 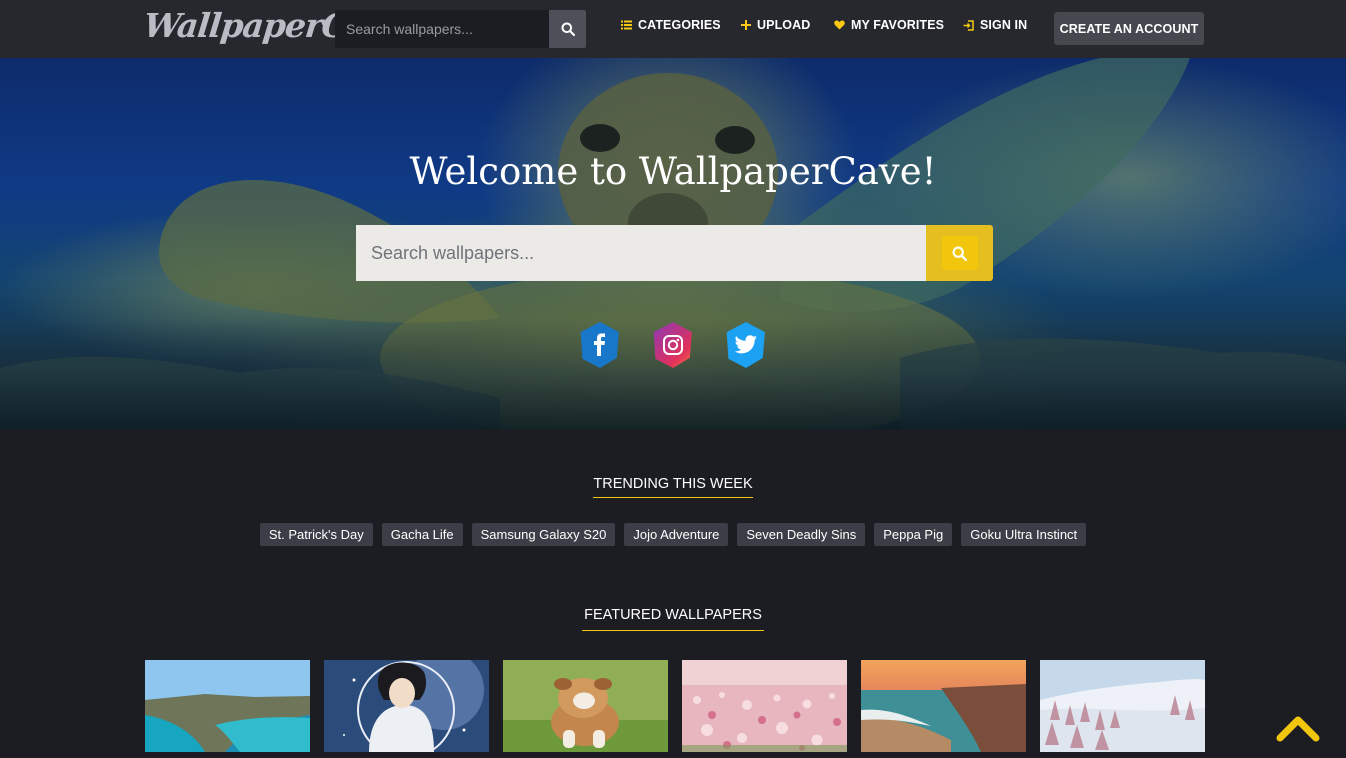 I want to click on snowy-forest-image, so click(x=1122, y=706).